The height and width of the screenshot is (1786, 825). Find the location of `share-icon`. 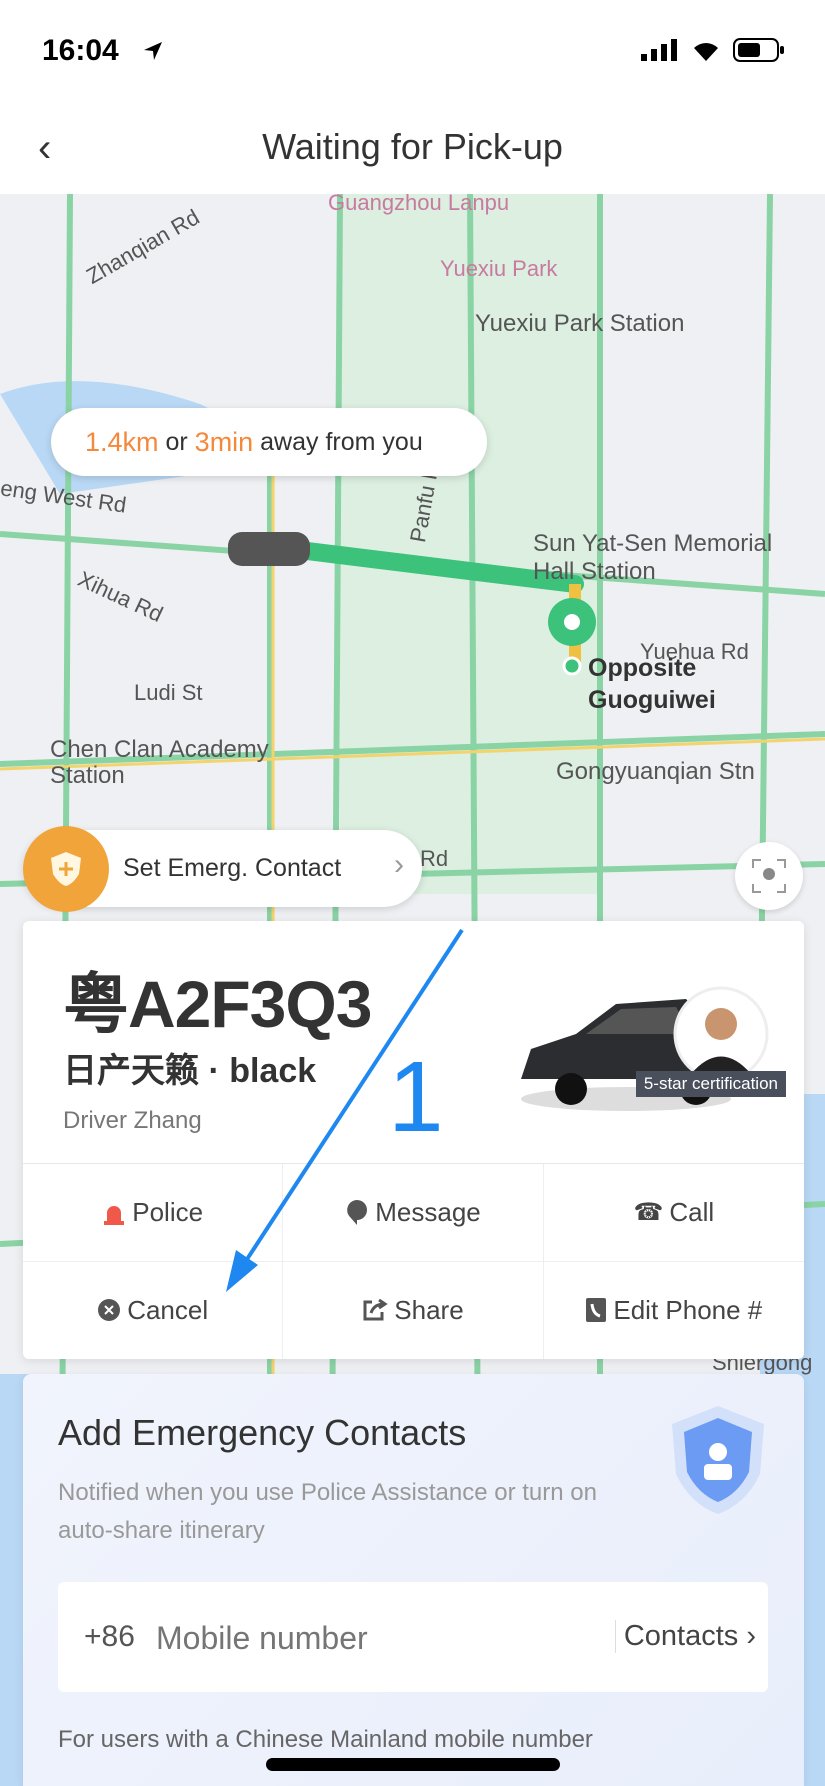

share-icon is located at coordinates (376, 1310).